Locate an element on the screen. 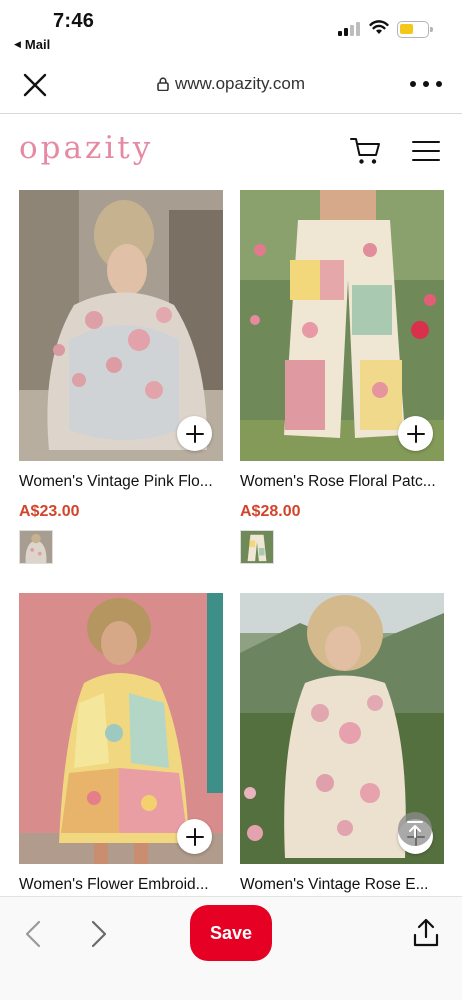 The image size is (462, 1000). bottom-toolbar: Save is located at coordinates (231, 948).